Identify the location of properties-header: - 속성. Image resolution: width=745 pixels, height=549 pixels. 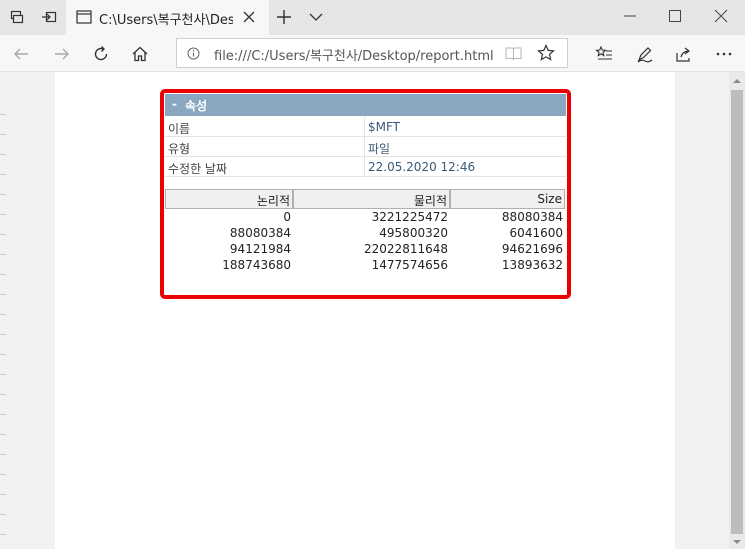
(365, 105).